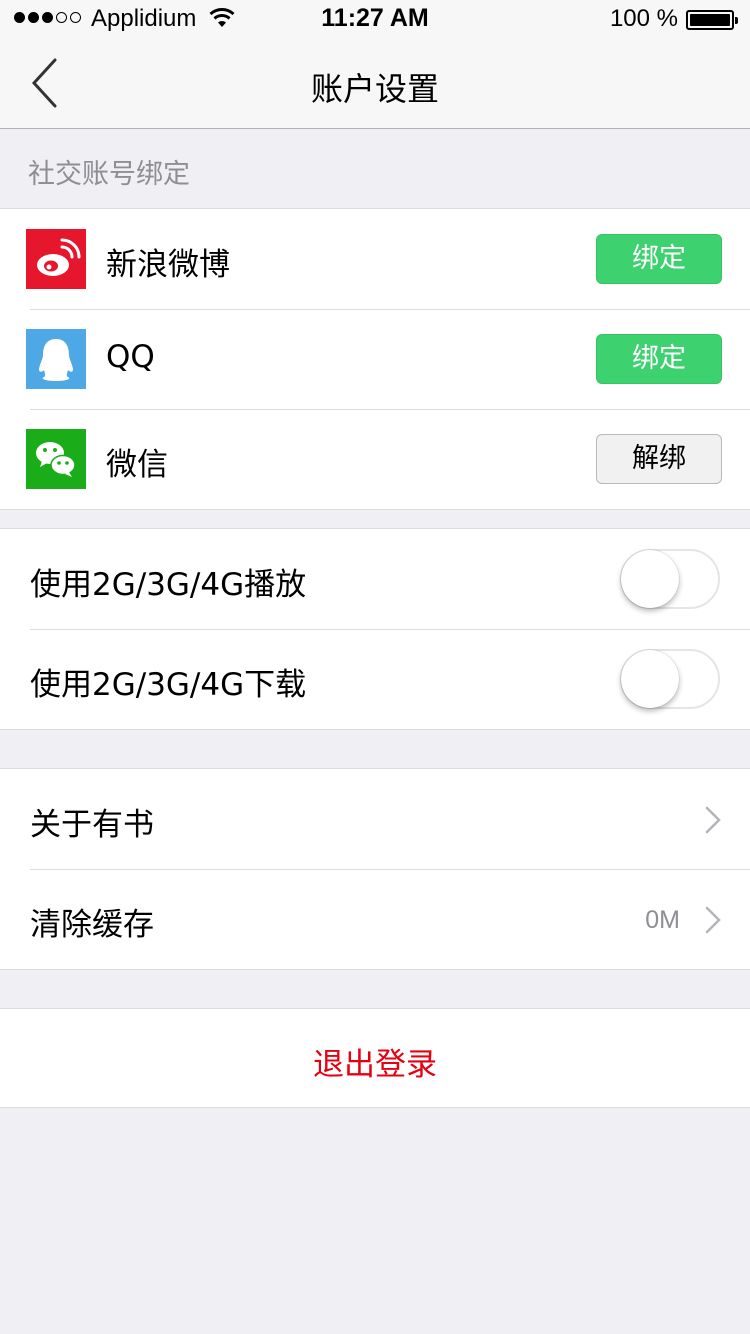  Describe the element at coordinates (56, 259) in the screenshot. I see `weibo-icon` at that location.